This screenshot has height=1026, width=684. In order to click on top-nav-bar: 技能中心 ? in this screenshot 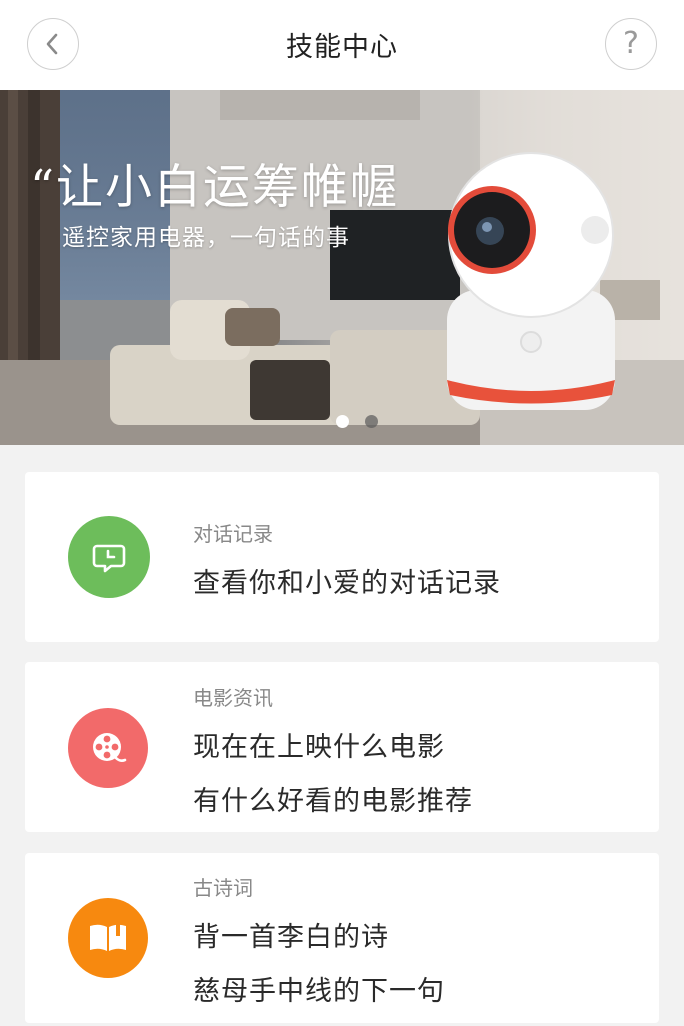, I will do `click(342, 45)`.